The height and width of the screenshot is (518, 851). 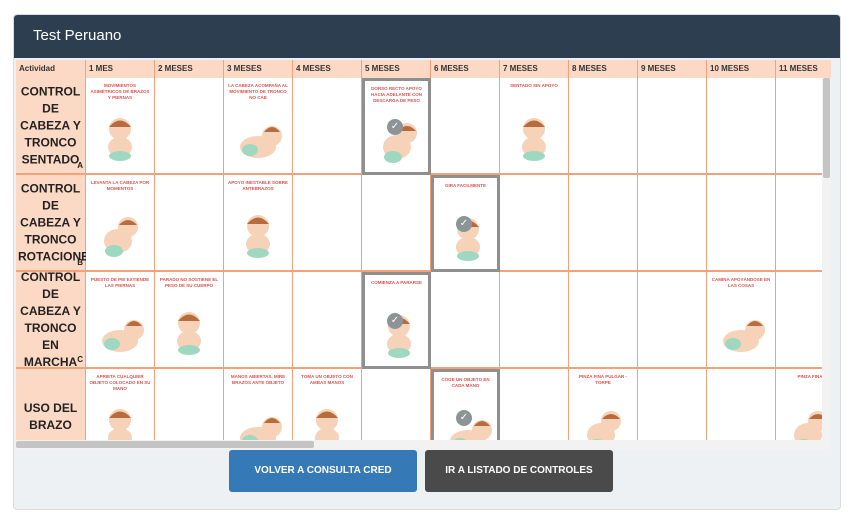 I want to click on column-header: 1 MES, so click(x=120, y=69).